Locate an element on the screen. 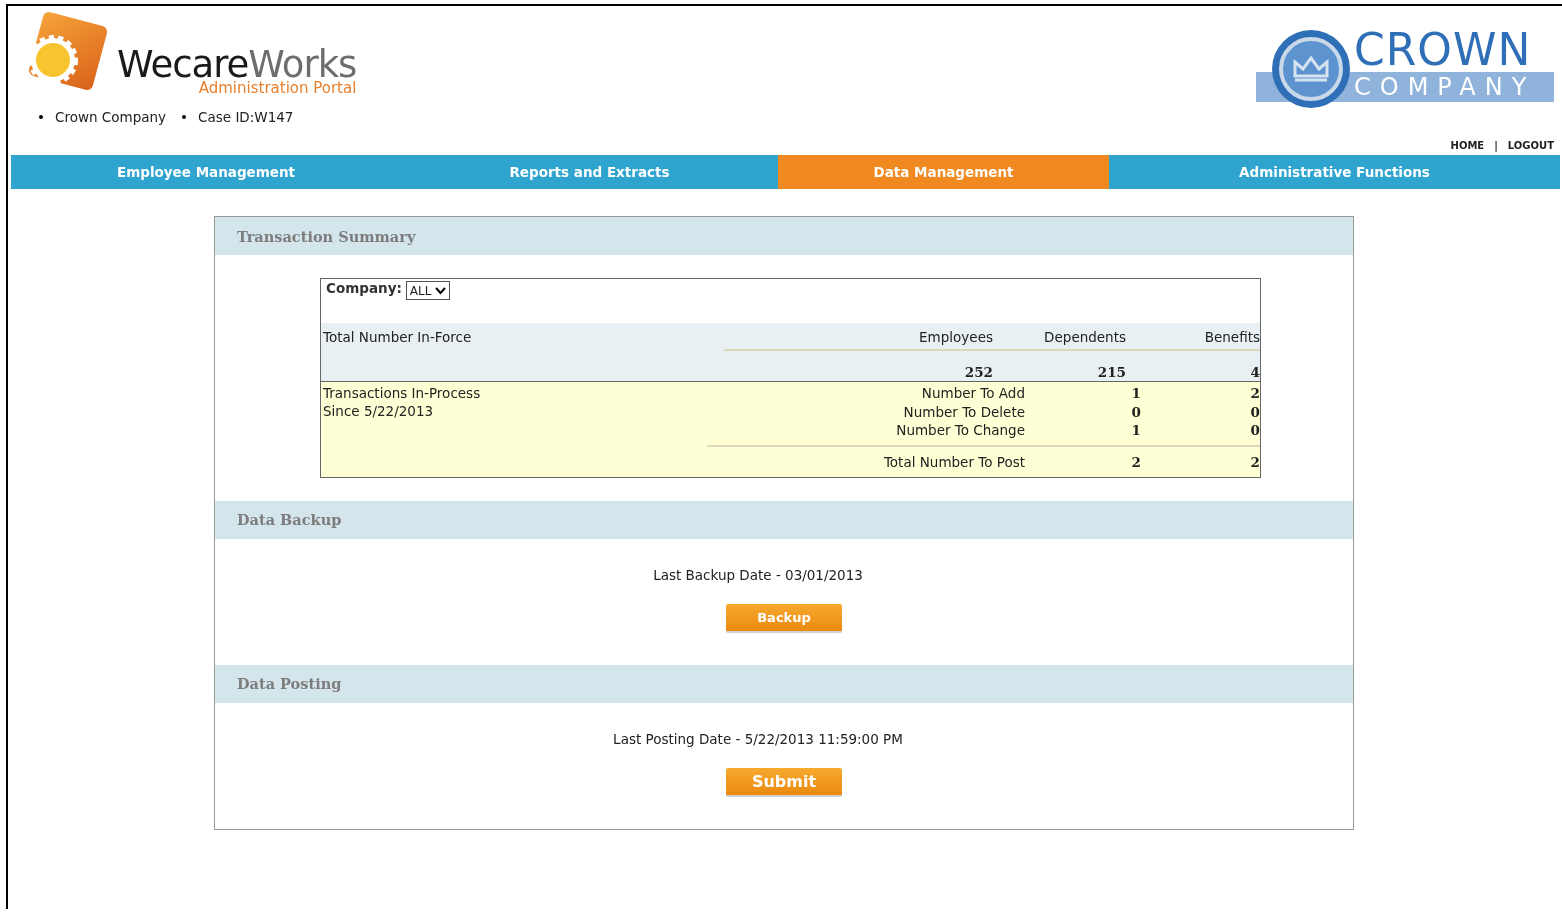 The width and height of the screenshot is (1562, 913). nav-tab: Reports and Extracts is located at coordinates (589, 172).